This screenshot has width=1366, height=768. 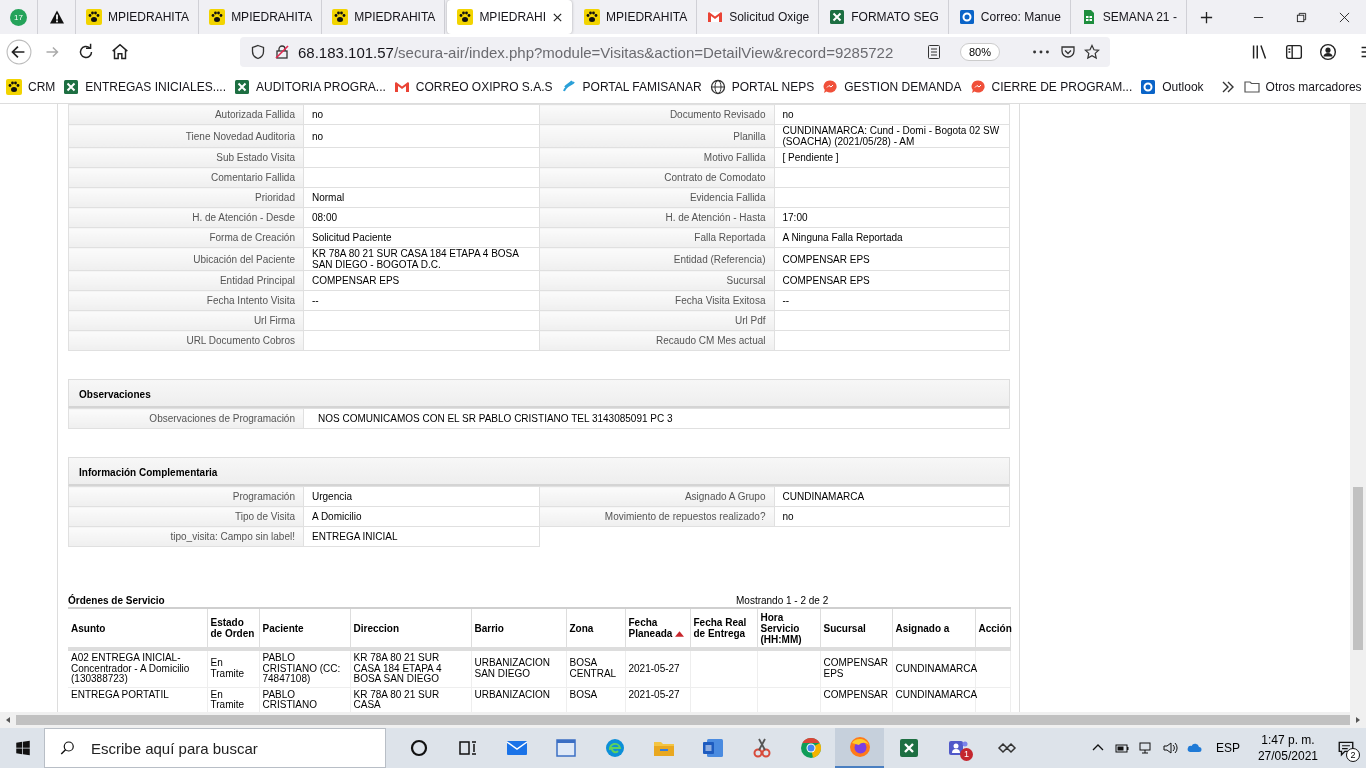 What do you see at coordinates (656, 136) in the screenshot?
I see `field-label: Planilla` at bounding box center [656, 136].